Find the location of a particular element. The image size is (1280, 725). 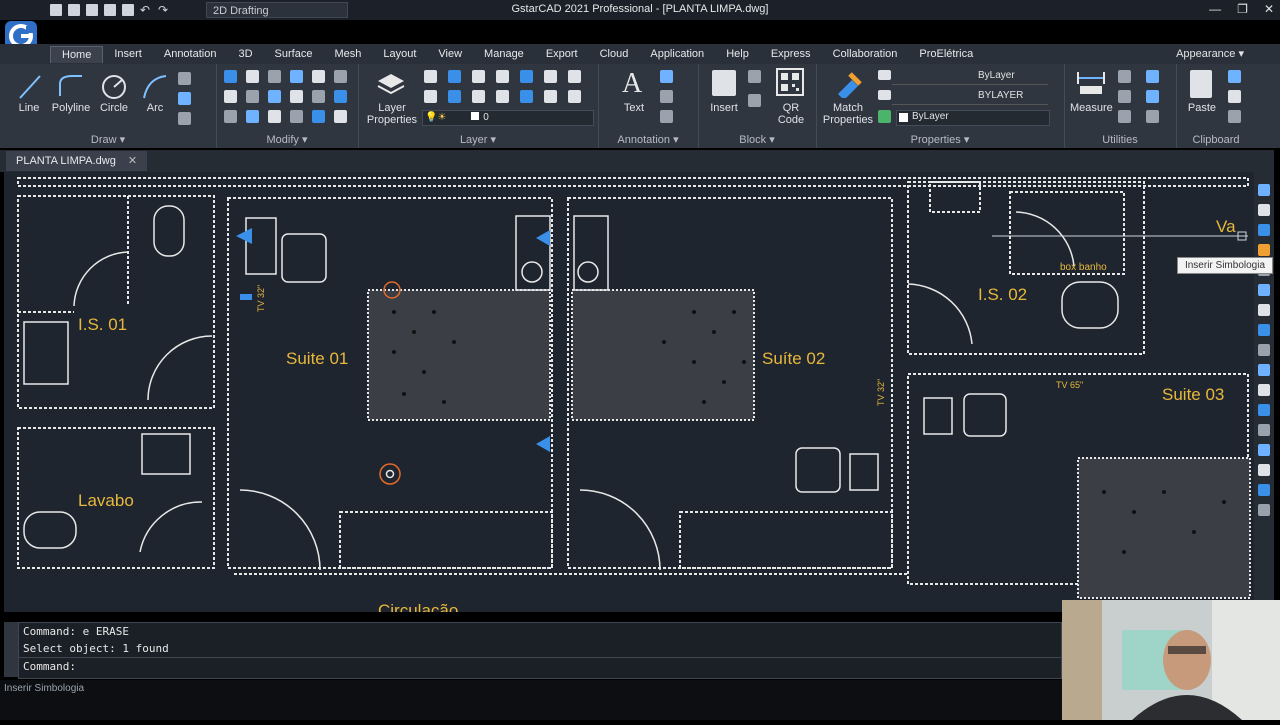

ribbon-tab-annotation: Annotation is located at coordinates (190, 54).